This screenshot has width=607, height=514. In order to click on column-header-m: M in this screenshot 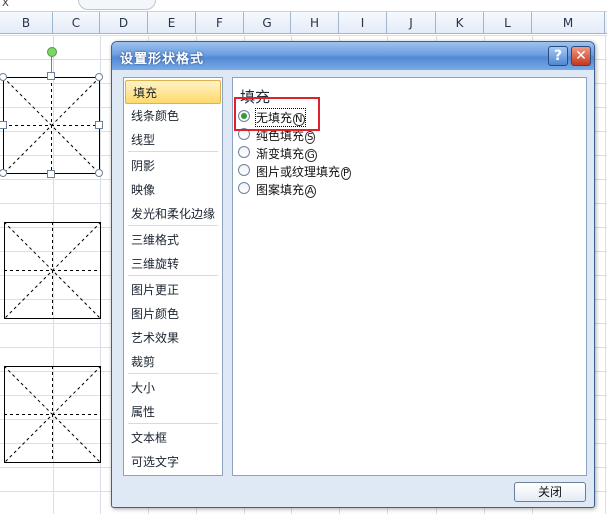, I will do `click(568, 23)`.